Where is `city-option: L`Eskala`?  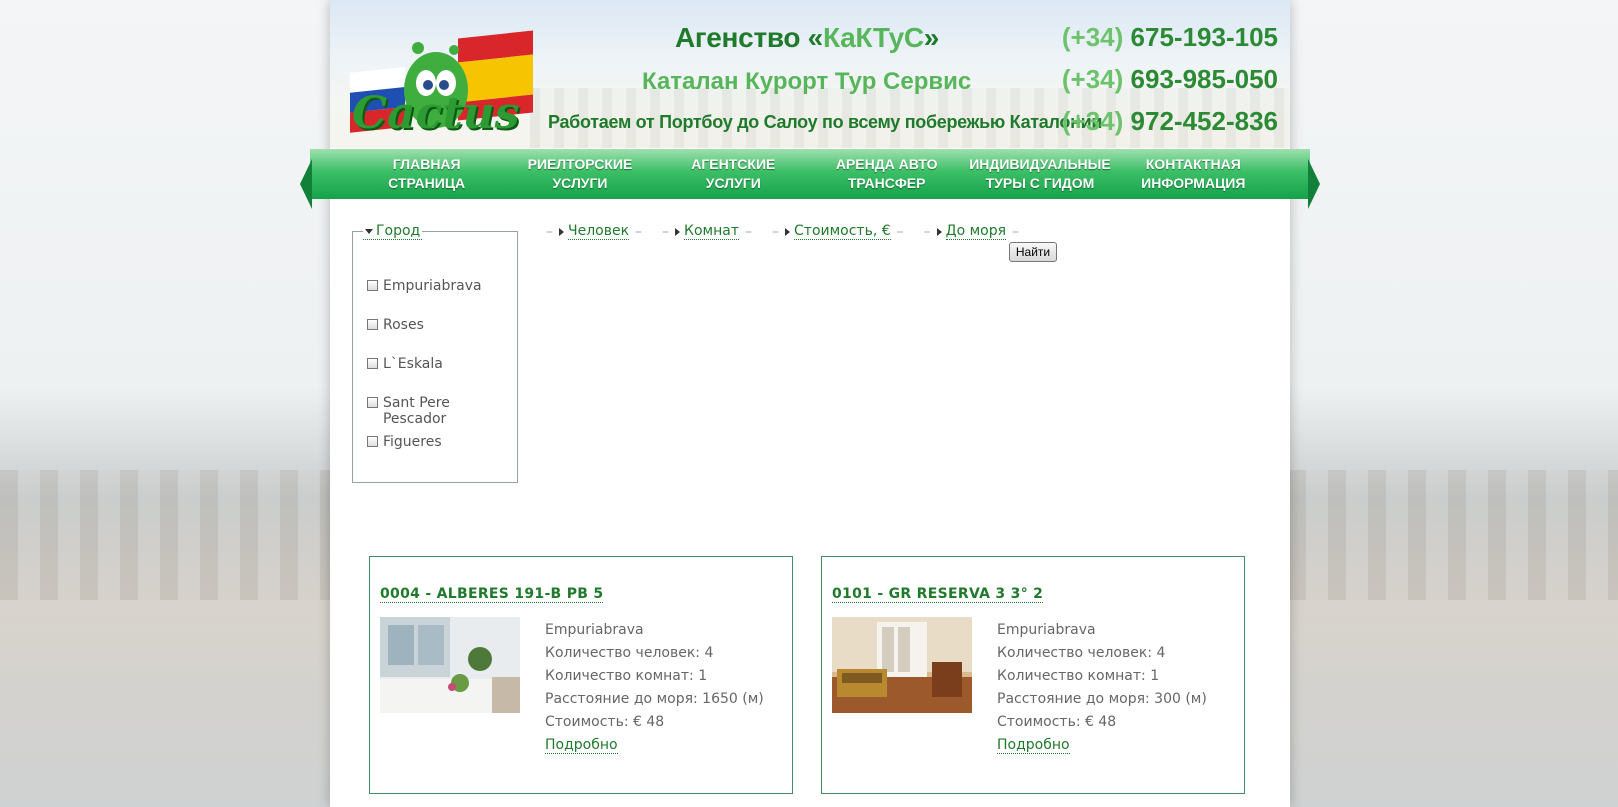 city-option: L`Eskala is located at coordinates (442, 375).